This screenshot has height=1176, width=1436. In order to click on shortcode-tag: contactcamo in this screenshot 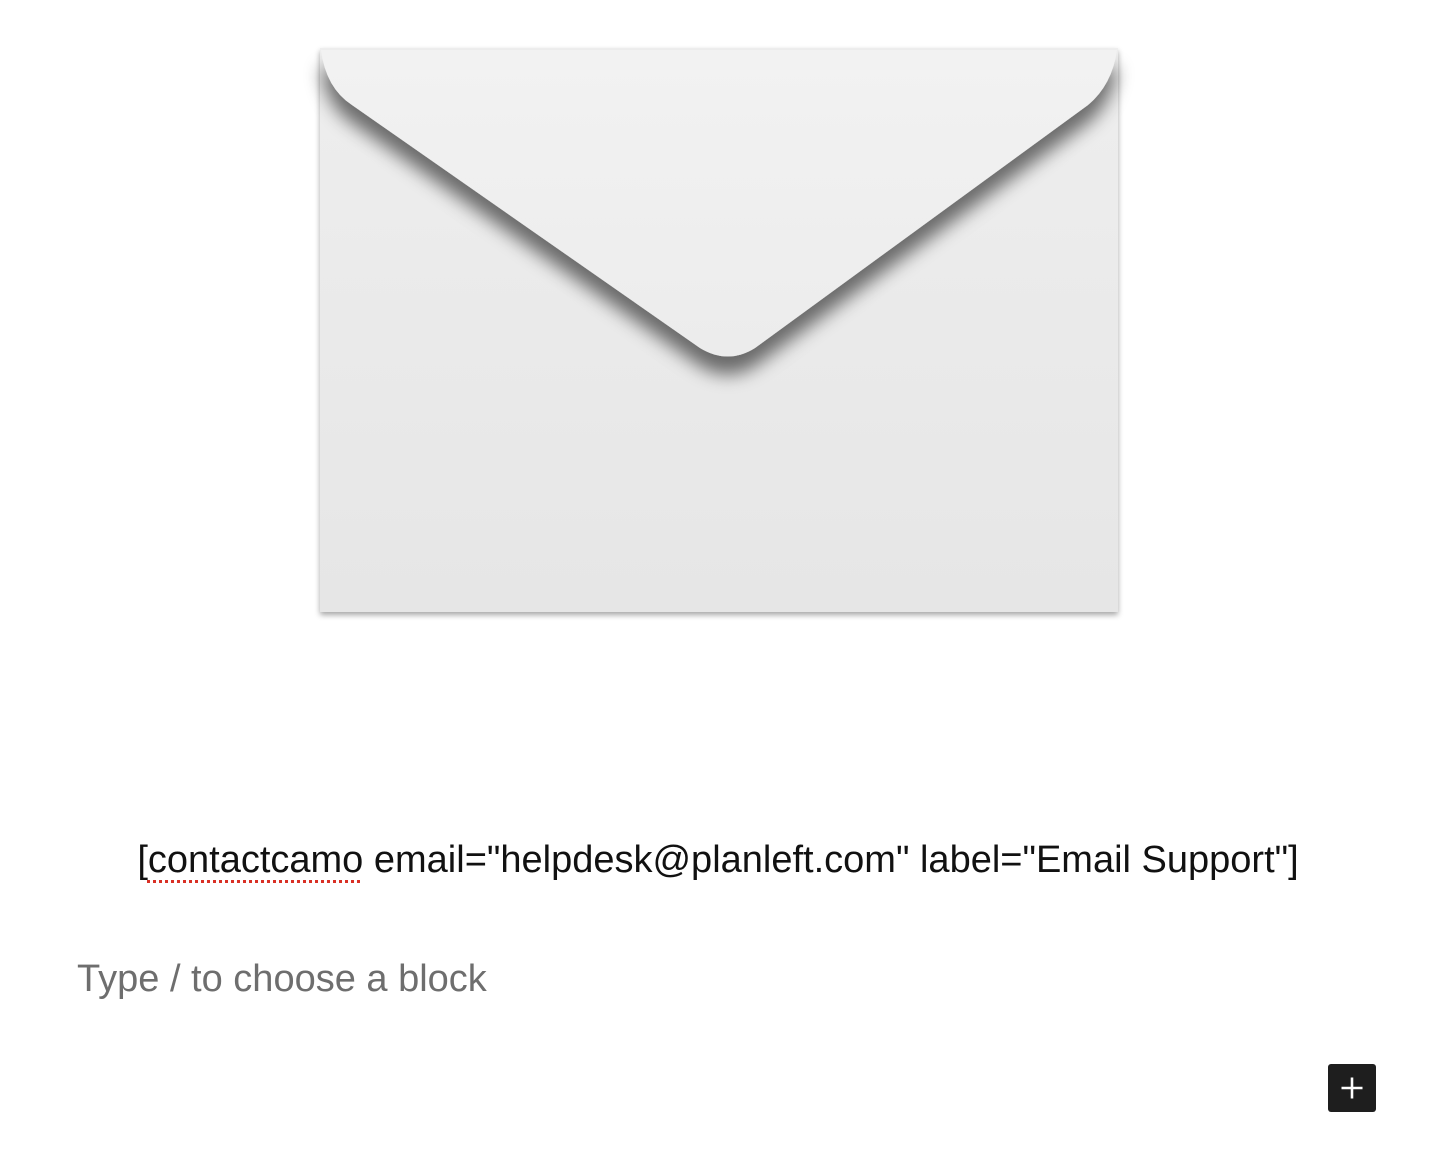, I will do `click(255, 860)`.